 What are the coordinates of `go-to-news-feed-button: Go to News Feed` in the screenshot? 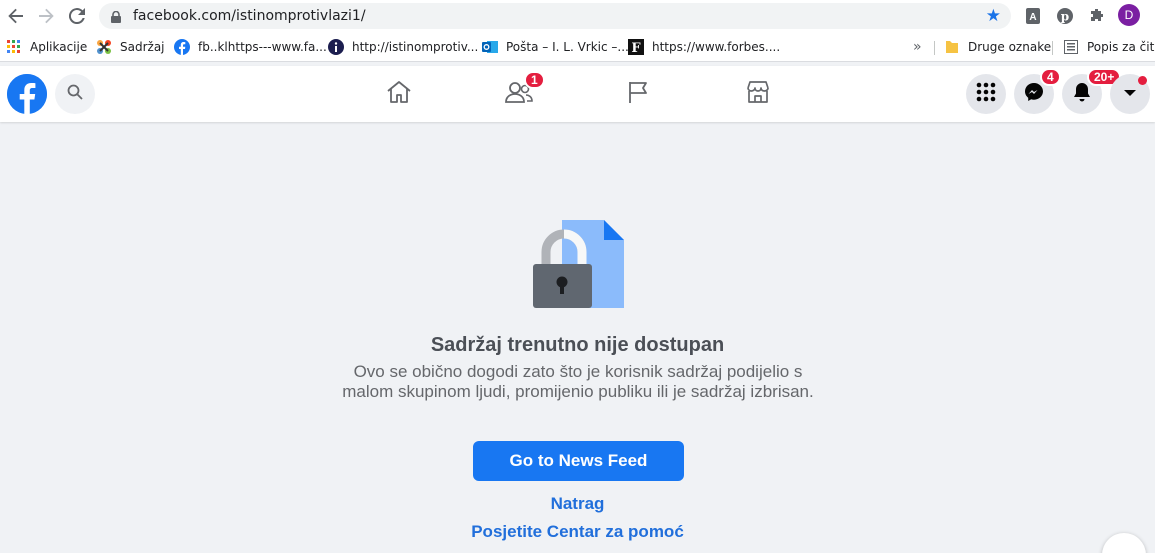 It's located at (578, 461).